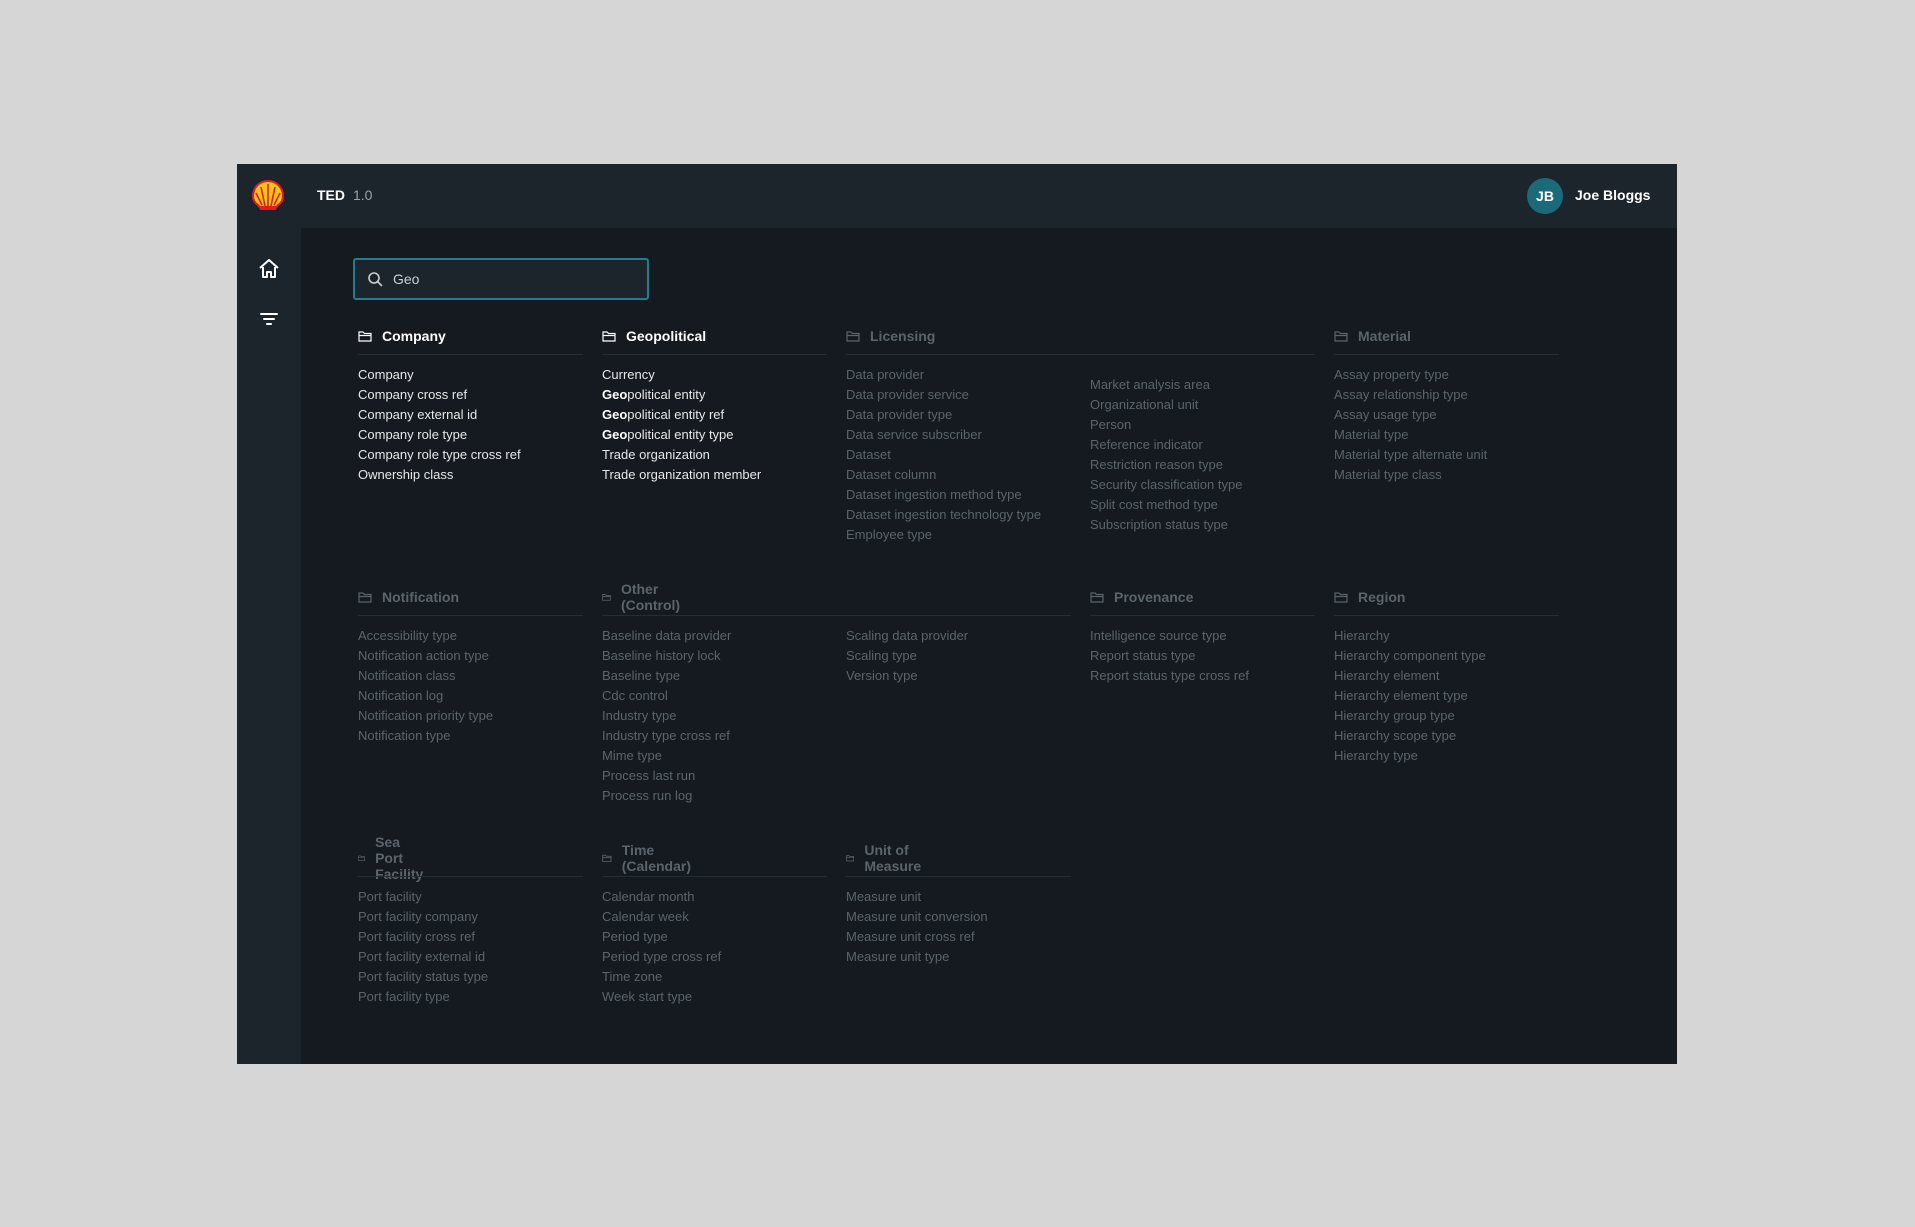 The height and width of the screenshot is (1227, 1915). Describe the element at coordinates (1612, 195) in the screenshot. I see `user-name: Joe Bloggs` at that location.